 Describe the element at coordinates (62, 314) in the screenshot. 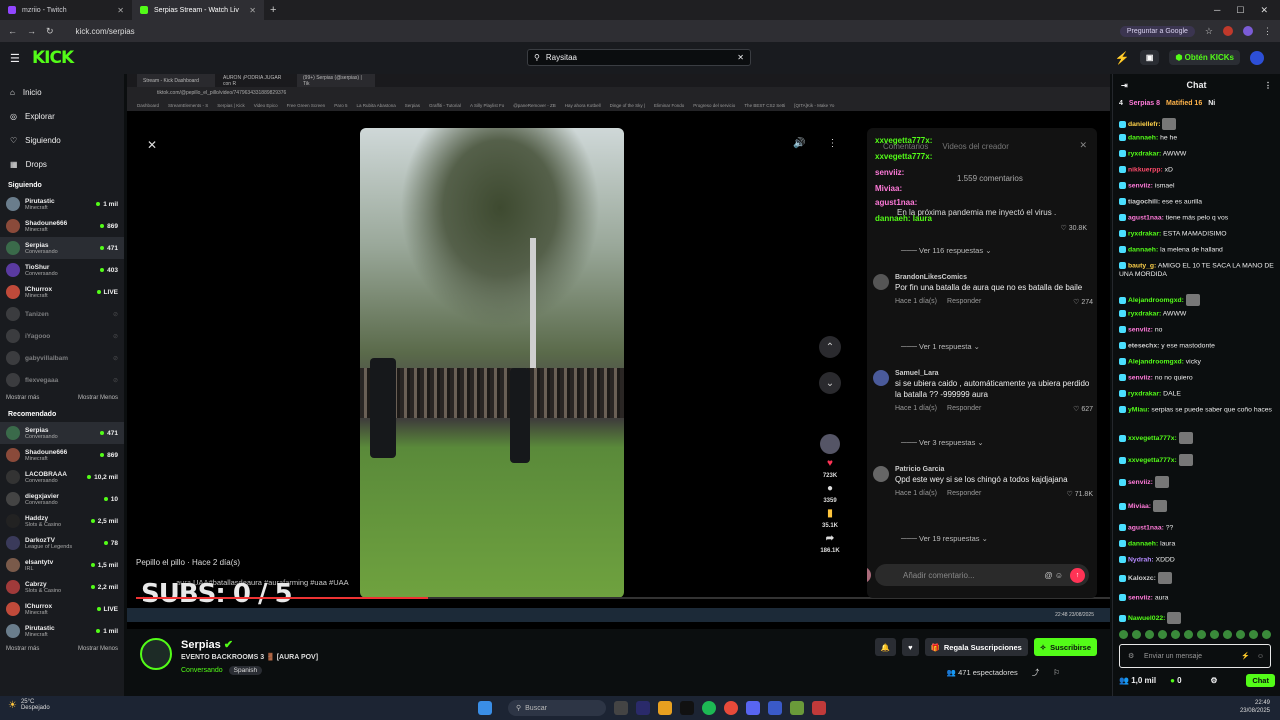

I see `sidebar-channel: Tanizen ⊘` at that location.